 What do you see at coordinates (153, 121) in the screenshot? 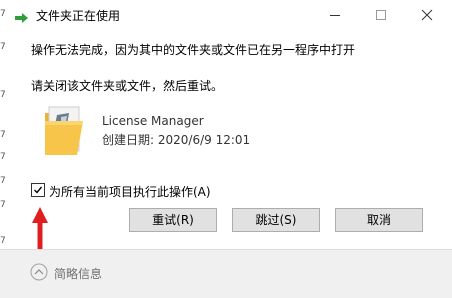
I see `file-name: License Manager` at bounding box center [153, 121].